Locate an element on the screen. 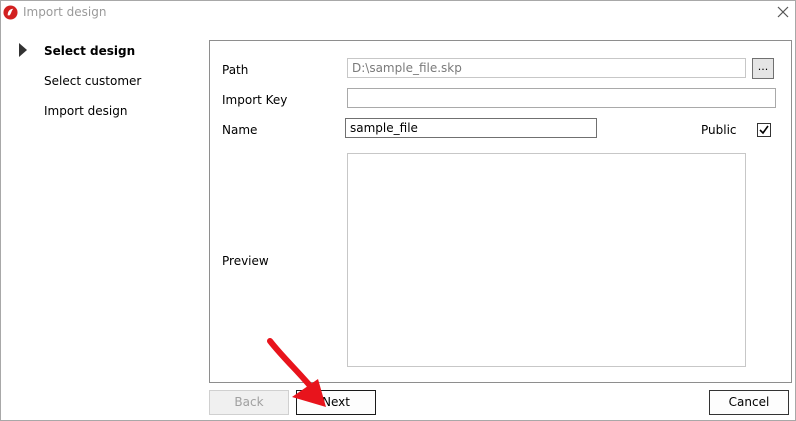 The height and width of the screenshot is (421, 796). import-key-label: Import Key is located at coordinates (255, 100).